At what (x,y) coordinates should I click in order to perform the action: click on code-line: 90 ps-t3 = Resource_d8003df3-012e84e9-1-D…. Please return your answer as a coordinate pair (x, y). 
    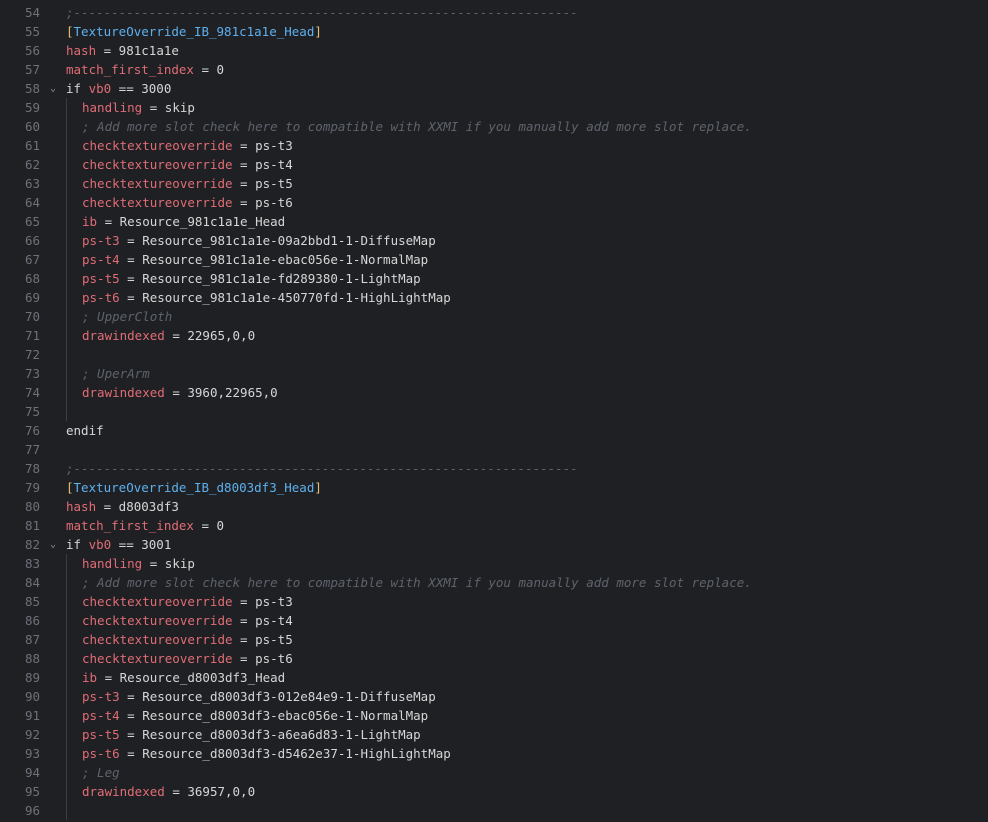
    Looking at the image, I should click on (494, 696).